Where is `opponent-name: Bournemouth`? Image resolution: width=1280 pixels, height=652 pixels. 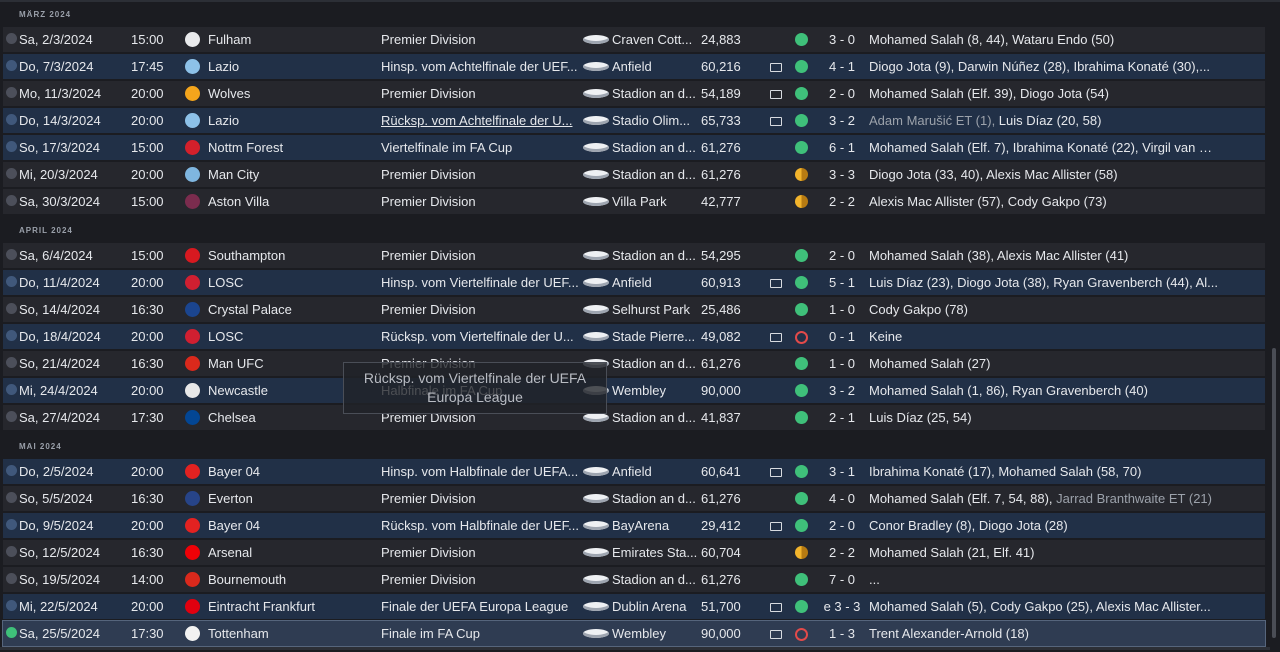
opponent-name: Bournemouth is located at coordinates (293, 579).